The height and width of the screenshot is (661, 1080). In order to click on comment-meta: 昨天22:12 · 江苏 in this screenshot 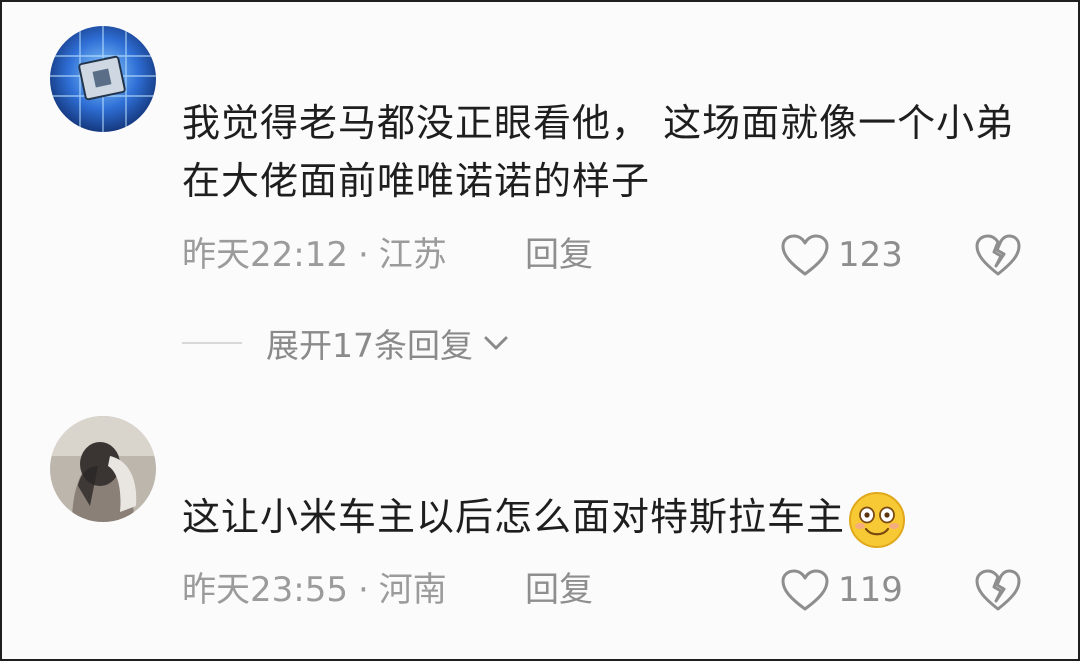, I will do `click(314, 255)`.